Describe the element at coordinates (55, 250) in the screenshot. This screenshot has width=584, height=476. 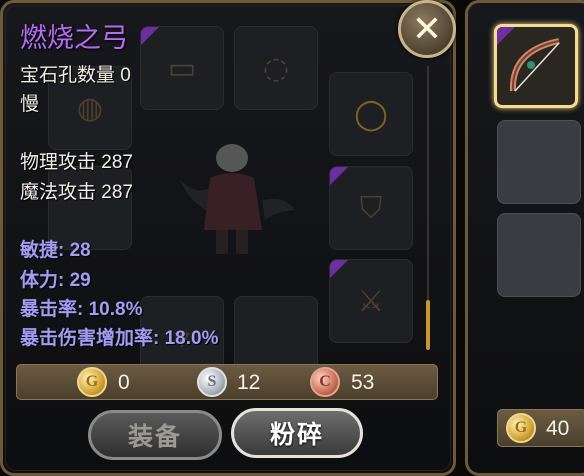
I see `bonus-agility: 敏捷: 28` at that location.